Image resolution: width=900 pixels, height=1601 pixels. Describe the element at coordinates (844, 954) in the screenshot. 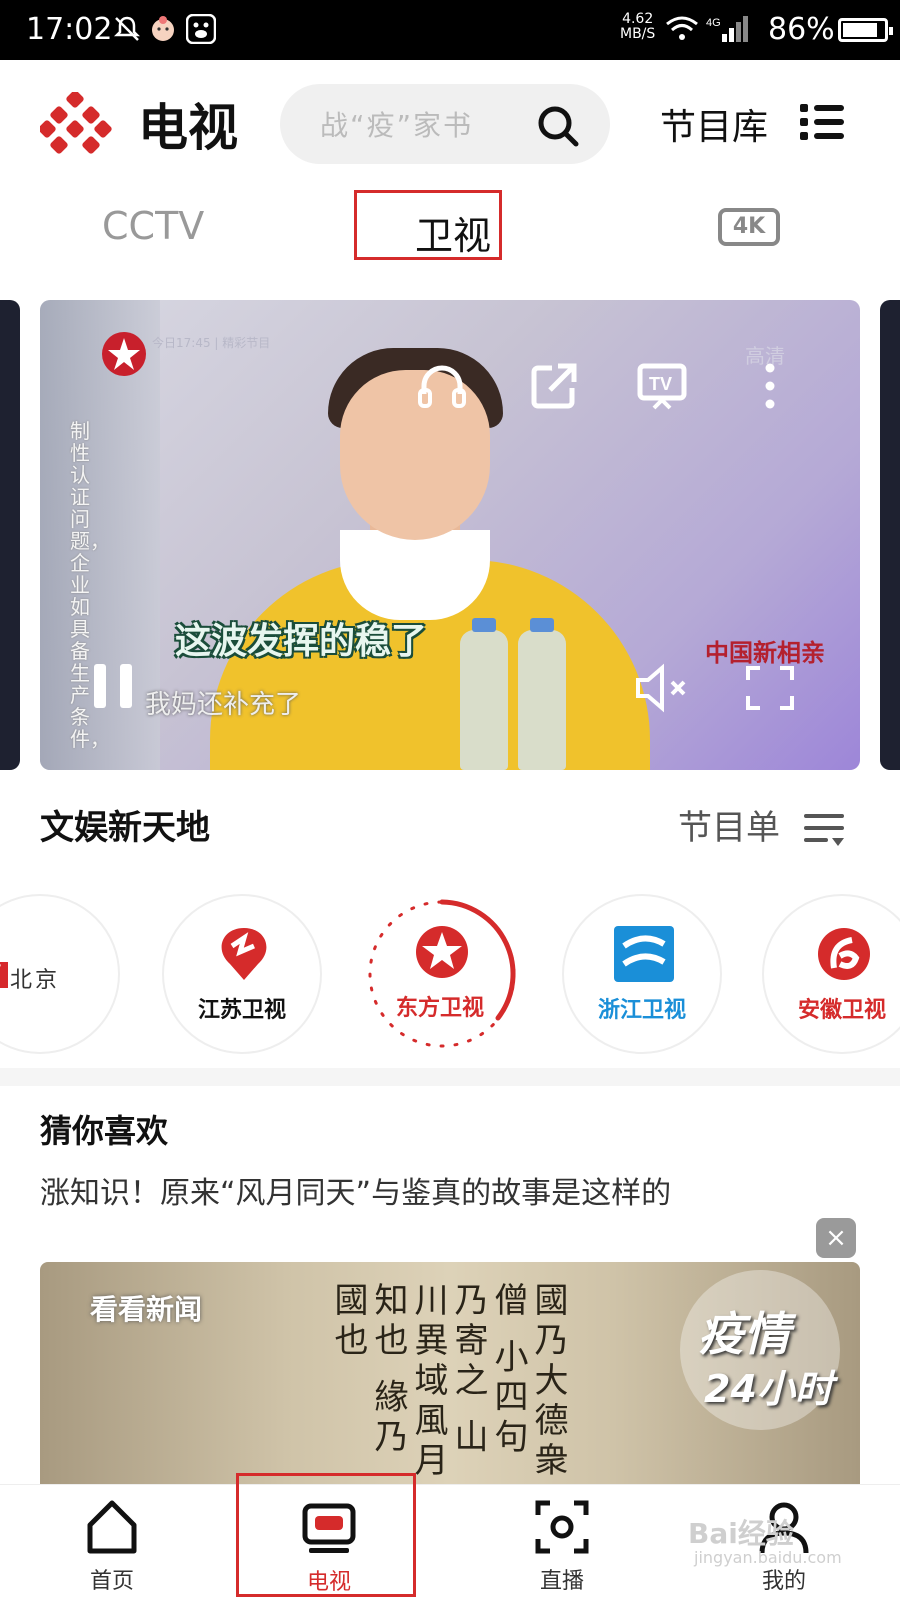

I see `anhui-logo-icon` at that location.